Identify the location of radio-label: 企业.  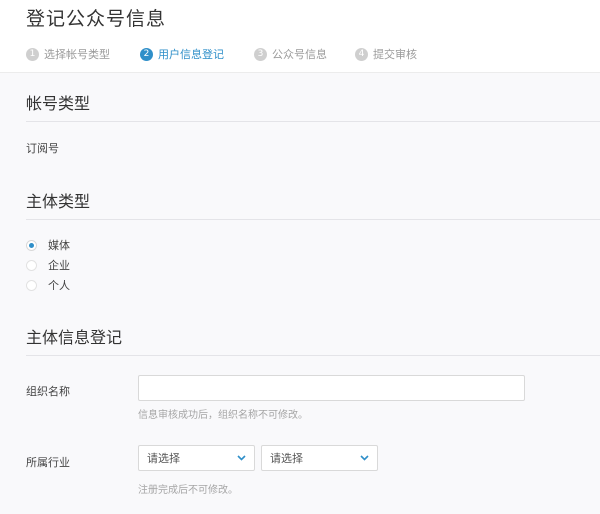
(59, 265).